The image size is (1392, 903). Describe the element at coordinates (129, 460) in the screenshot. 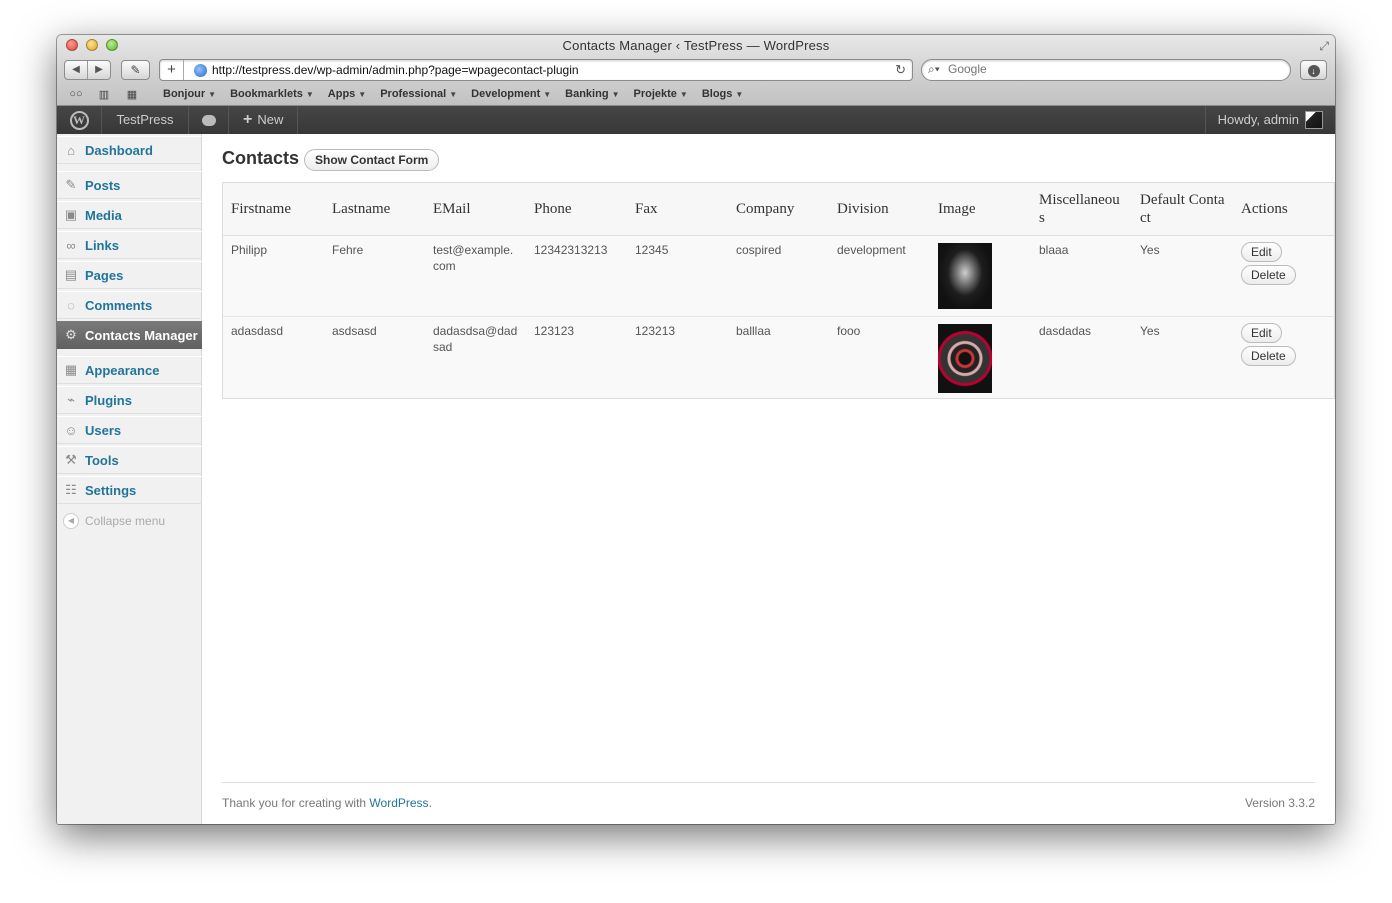

I see `sidebar-item-tools: ⚒ Tools` at that location.